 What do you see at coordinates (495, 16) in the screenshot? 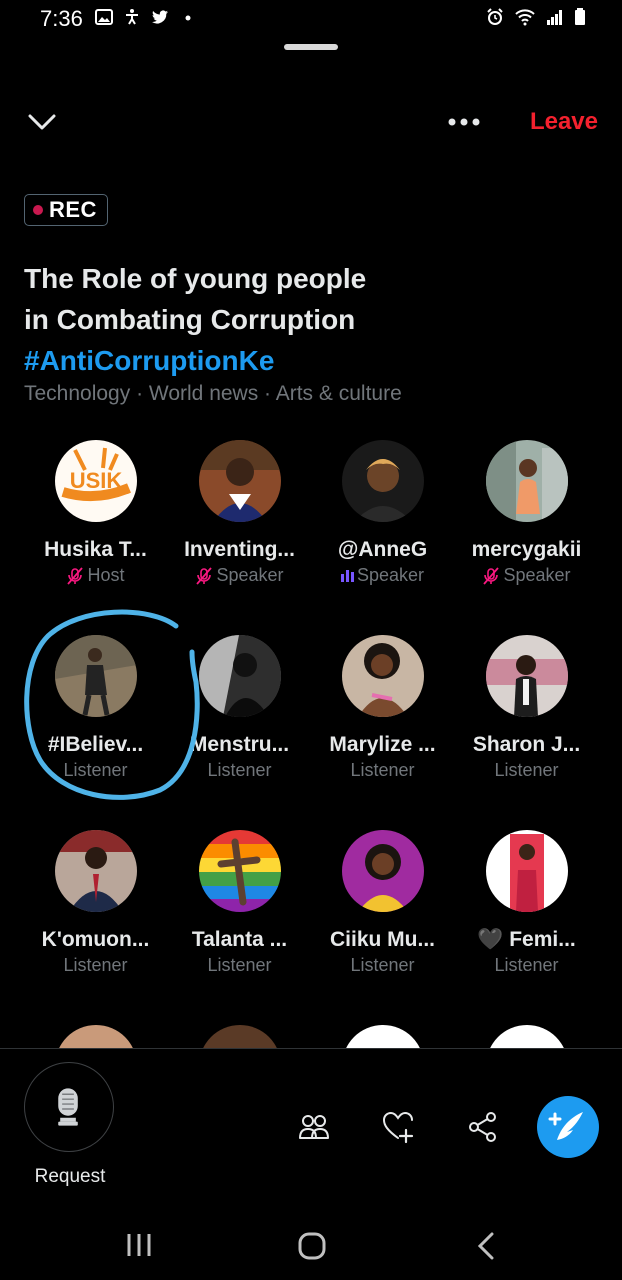
I see `alarm-icon` at bounding box center [495, 16].